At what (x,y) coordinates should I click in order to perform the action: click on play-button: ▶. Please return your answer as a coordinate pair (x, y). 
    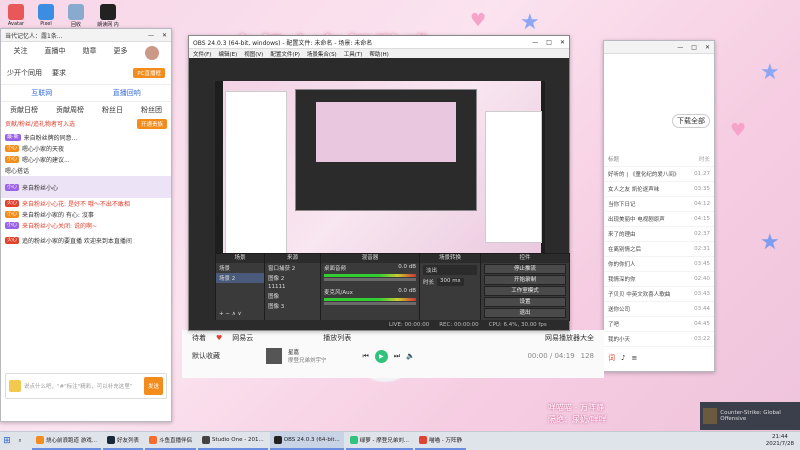
    Looking at the image, I should click on (381, 356).